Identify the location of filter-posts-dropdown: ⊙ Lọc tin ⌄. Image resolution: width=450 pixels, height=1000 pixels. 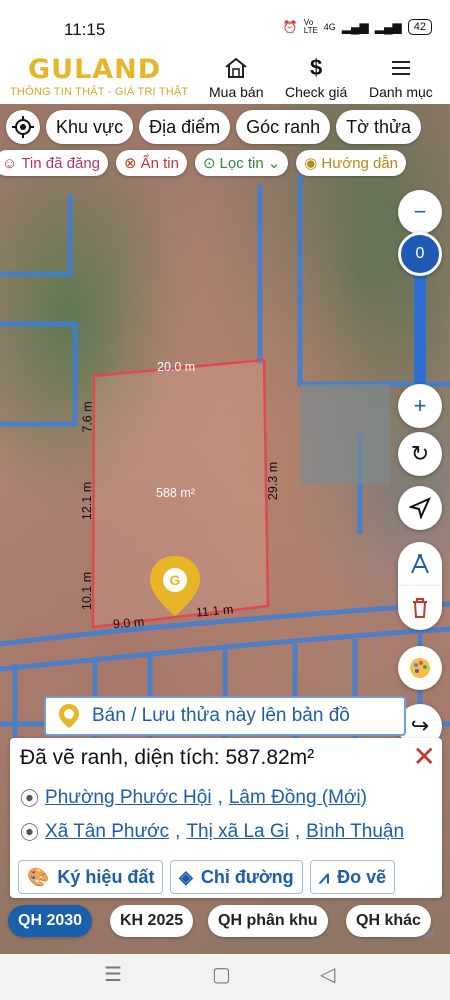
(241, 163).